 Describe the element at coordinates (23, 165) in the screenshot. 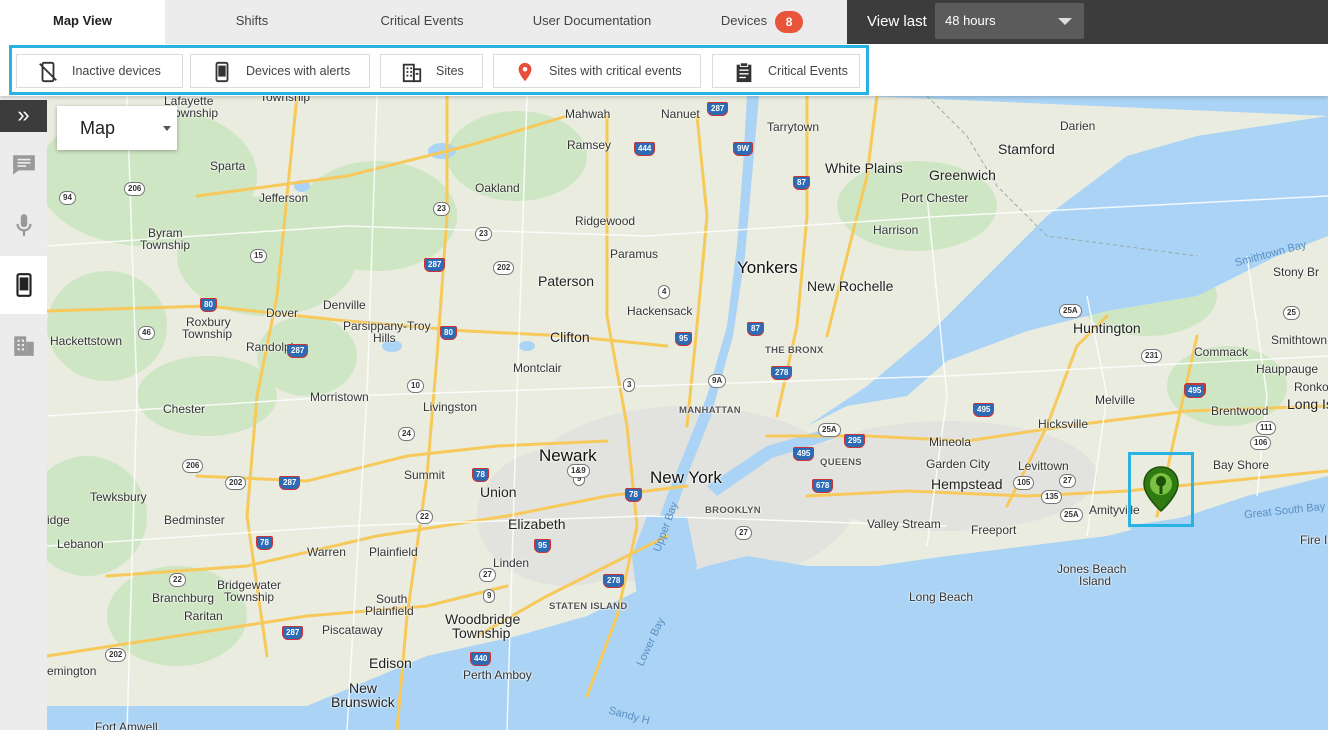

I see `sidebar-item-messages` at that location.